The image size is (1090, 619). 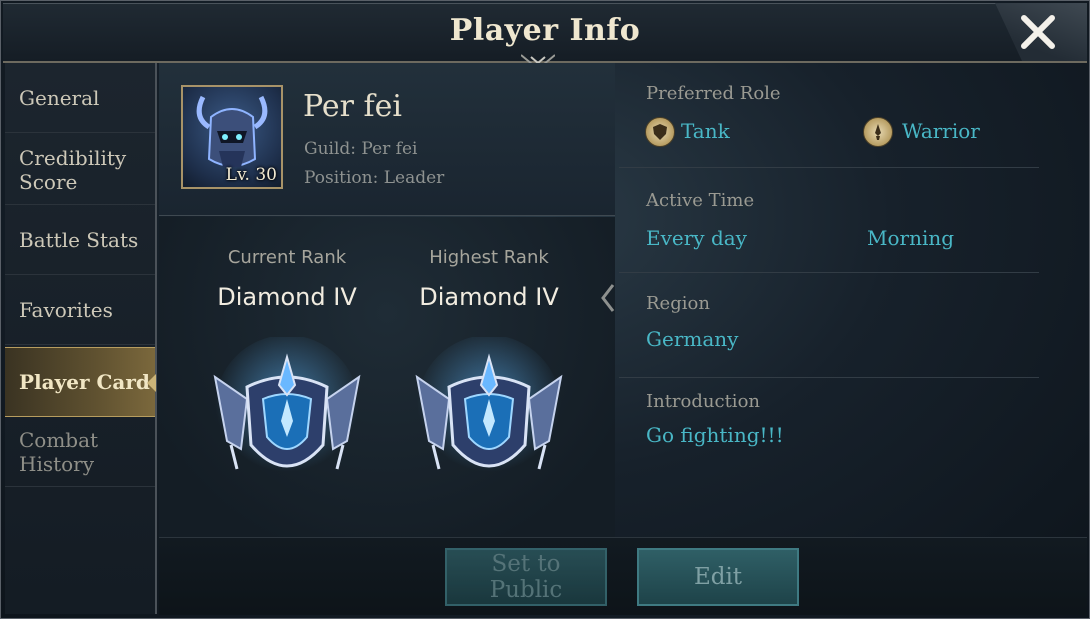 What do you see at coordinates (911, 238) in the screenshot?
I see `active-time-period: Morning` at bounding box center [911, 238].